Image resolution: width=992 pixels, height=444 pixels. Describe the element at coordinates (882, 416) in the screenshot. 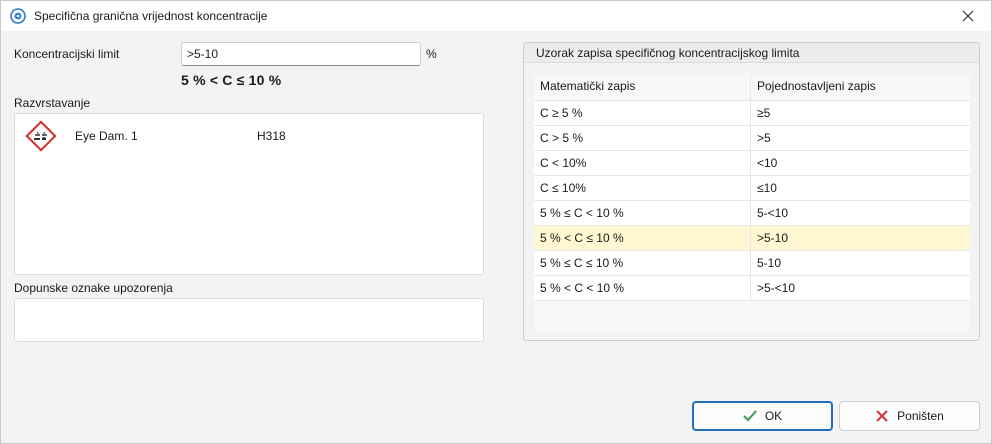

I see `x-icon` at that location.